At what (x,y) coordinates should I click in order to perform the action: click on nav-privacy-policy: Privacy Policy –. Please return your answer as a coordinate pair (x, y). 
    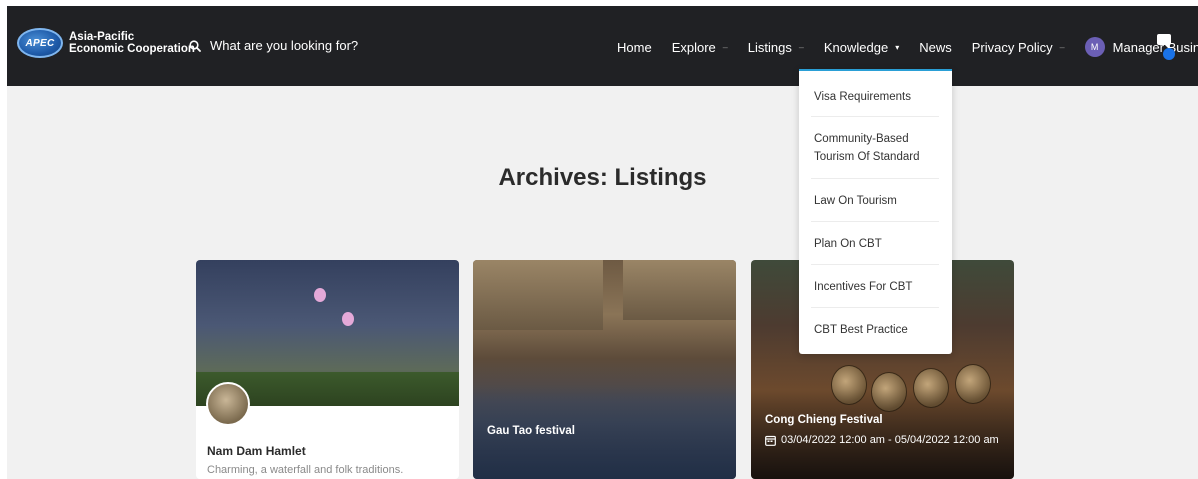
    Looking at the image, I should click on (1018, 47).